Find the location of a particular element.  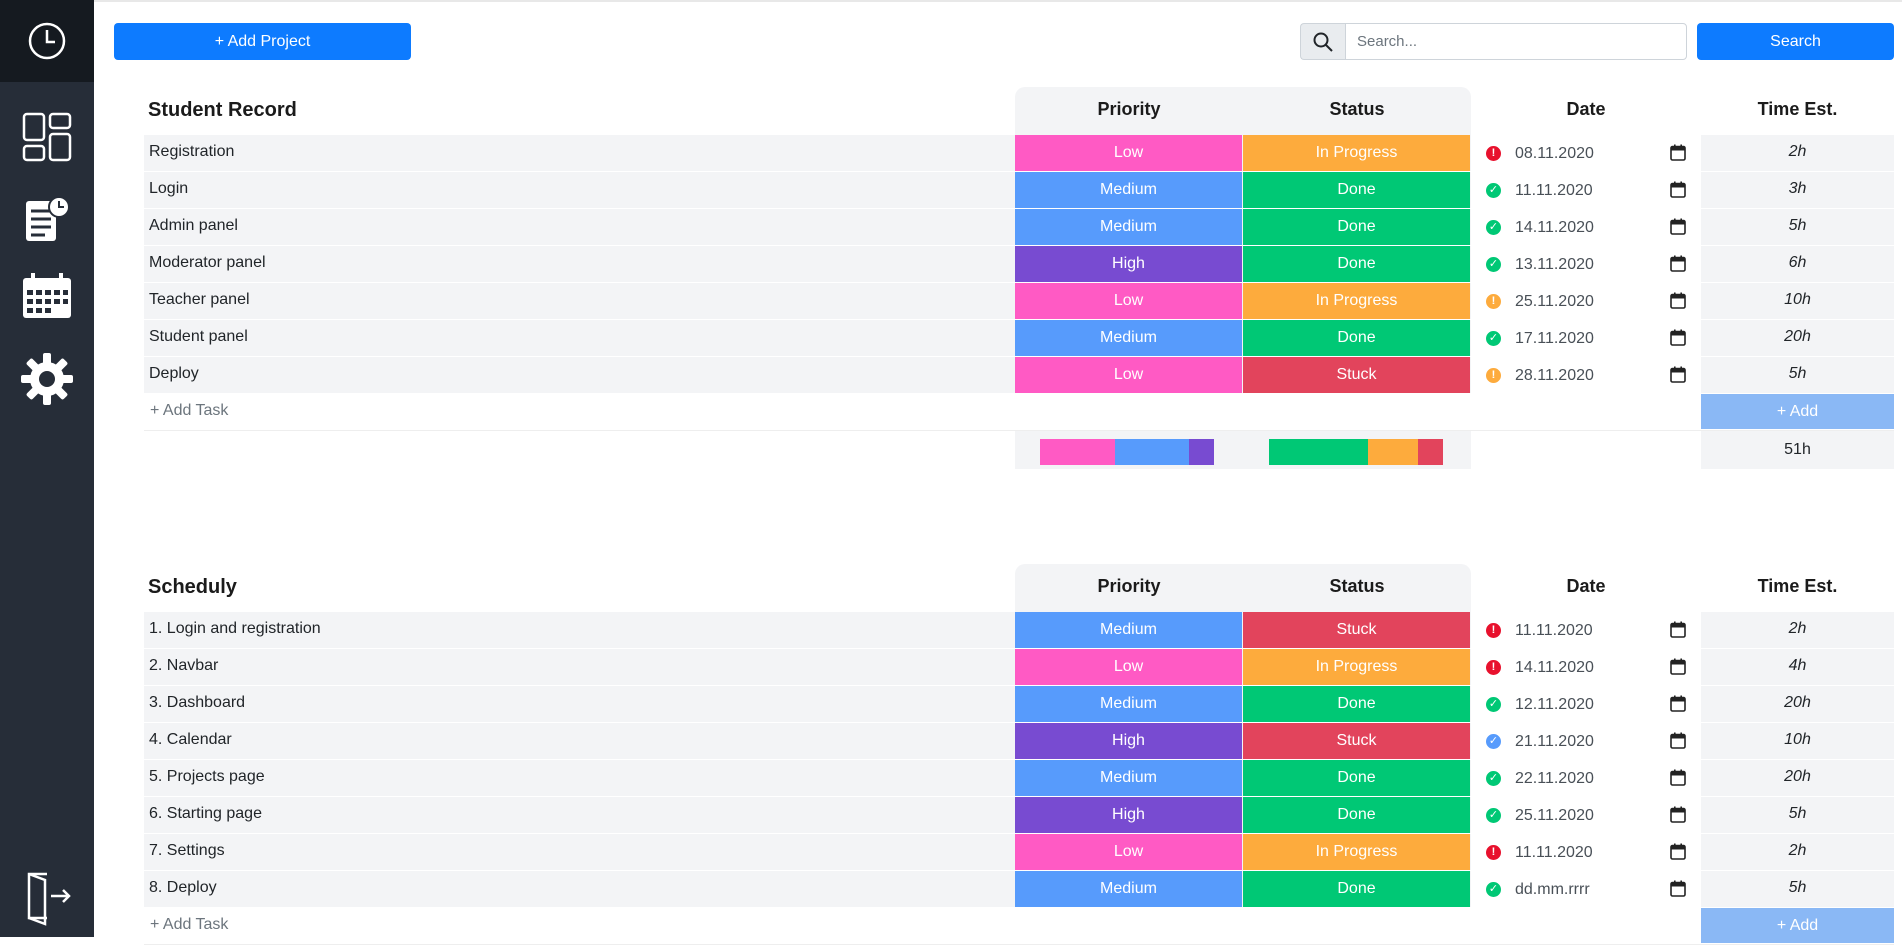

task-name: Deploy is located at coordinates (174, 374).